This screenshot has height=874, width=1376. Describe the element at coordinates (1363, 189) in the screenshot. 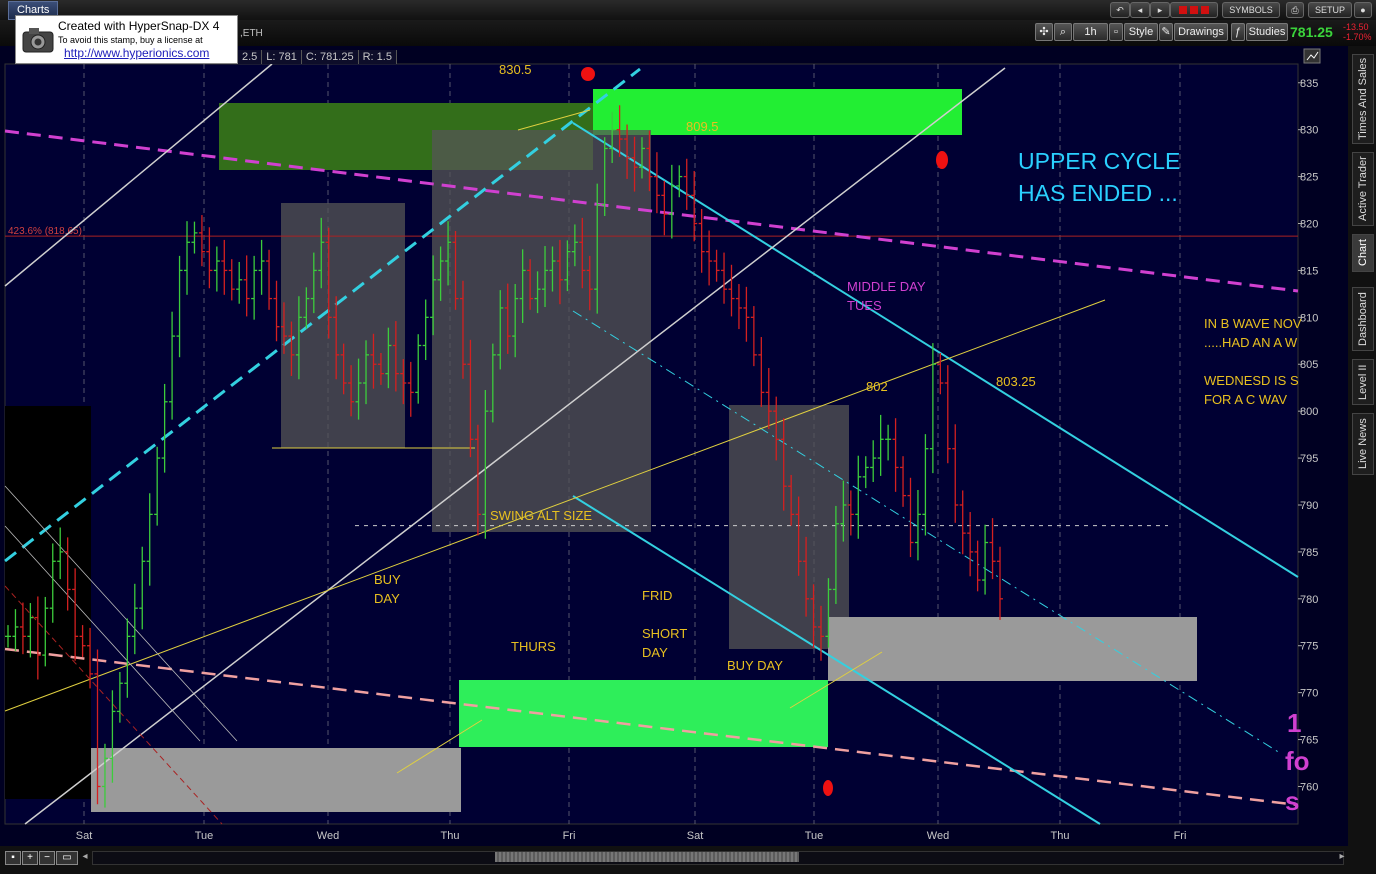

I see `tab-active-trader: Active Trader` at that location.